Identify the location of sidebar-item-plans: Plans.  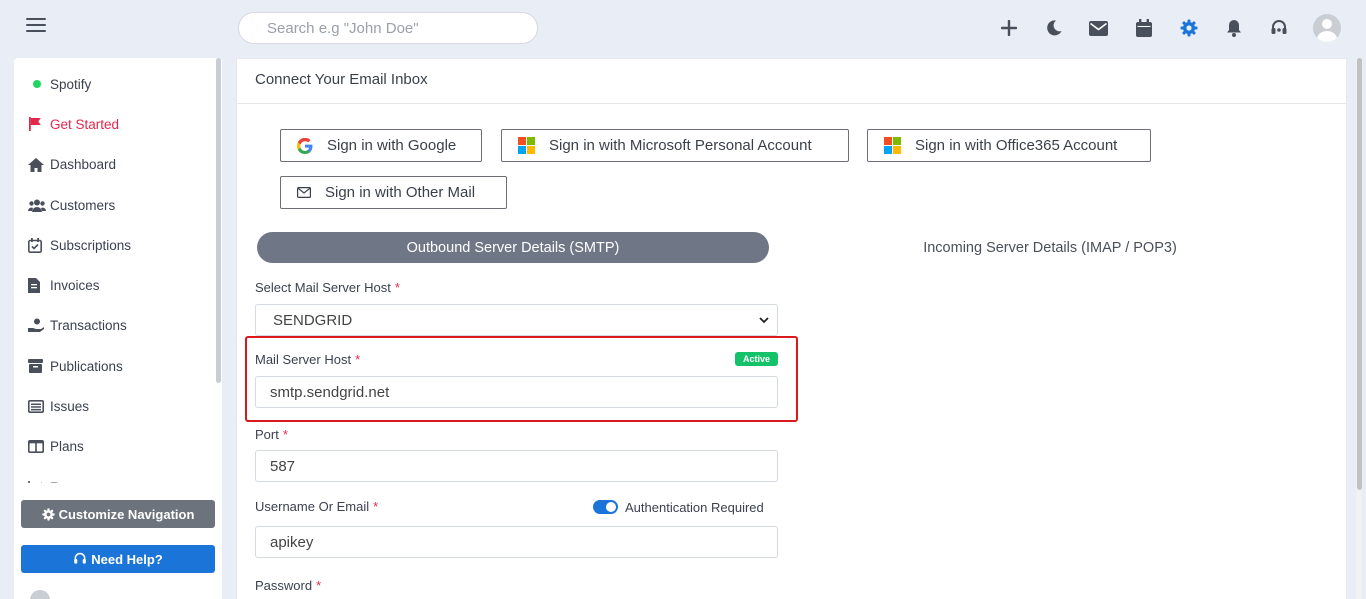
(114, 447).